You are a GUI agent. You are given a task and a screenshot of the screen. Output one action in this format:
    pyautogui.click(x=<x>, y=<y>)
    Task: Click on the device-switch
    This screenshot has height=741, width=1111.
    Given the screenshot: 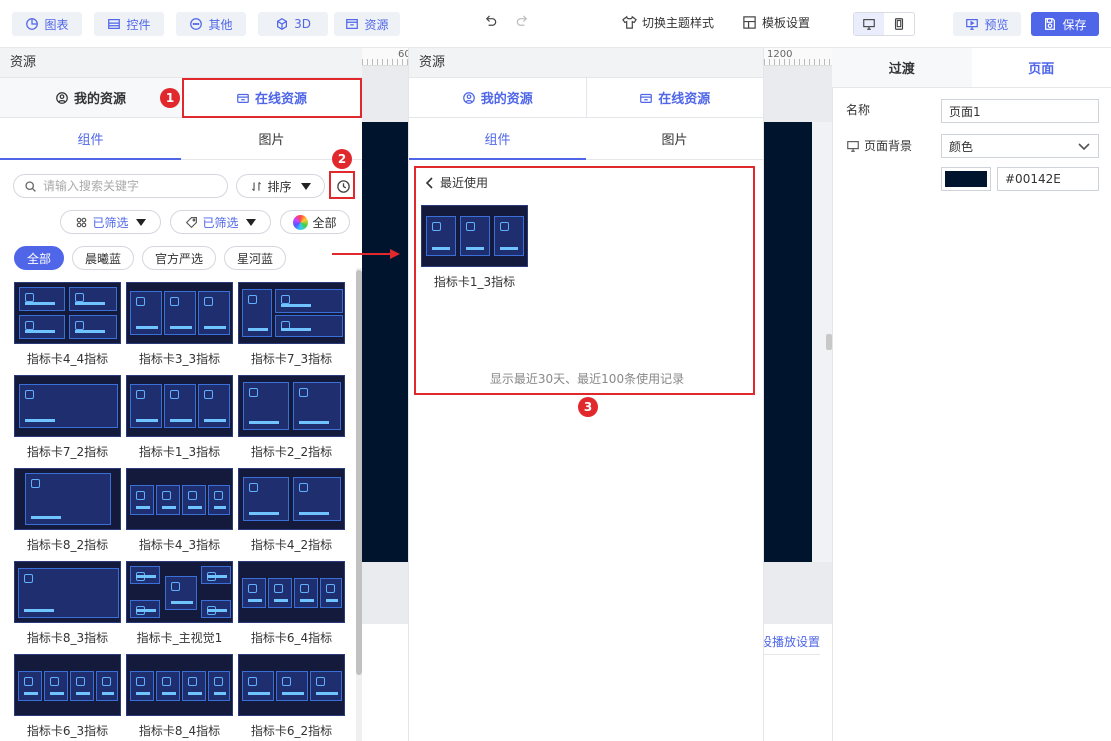 What is the action you would take?
    pyautogui.click(x=884, y=24)
    